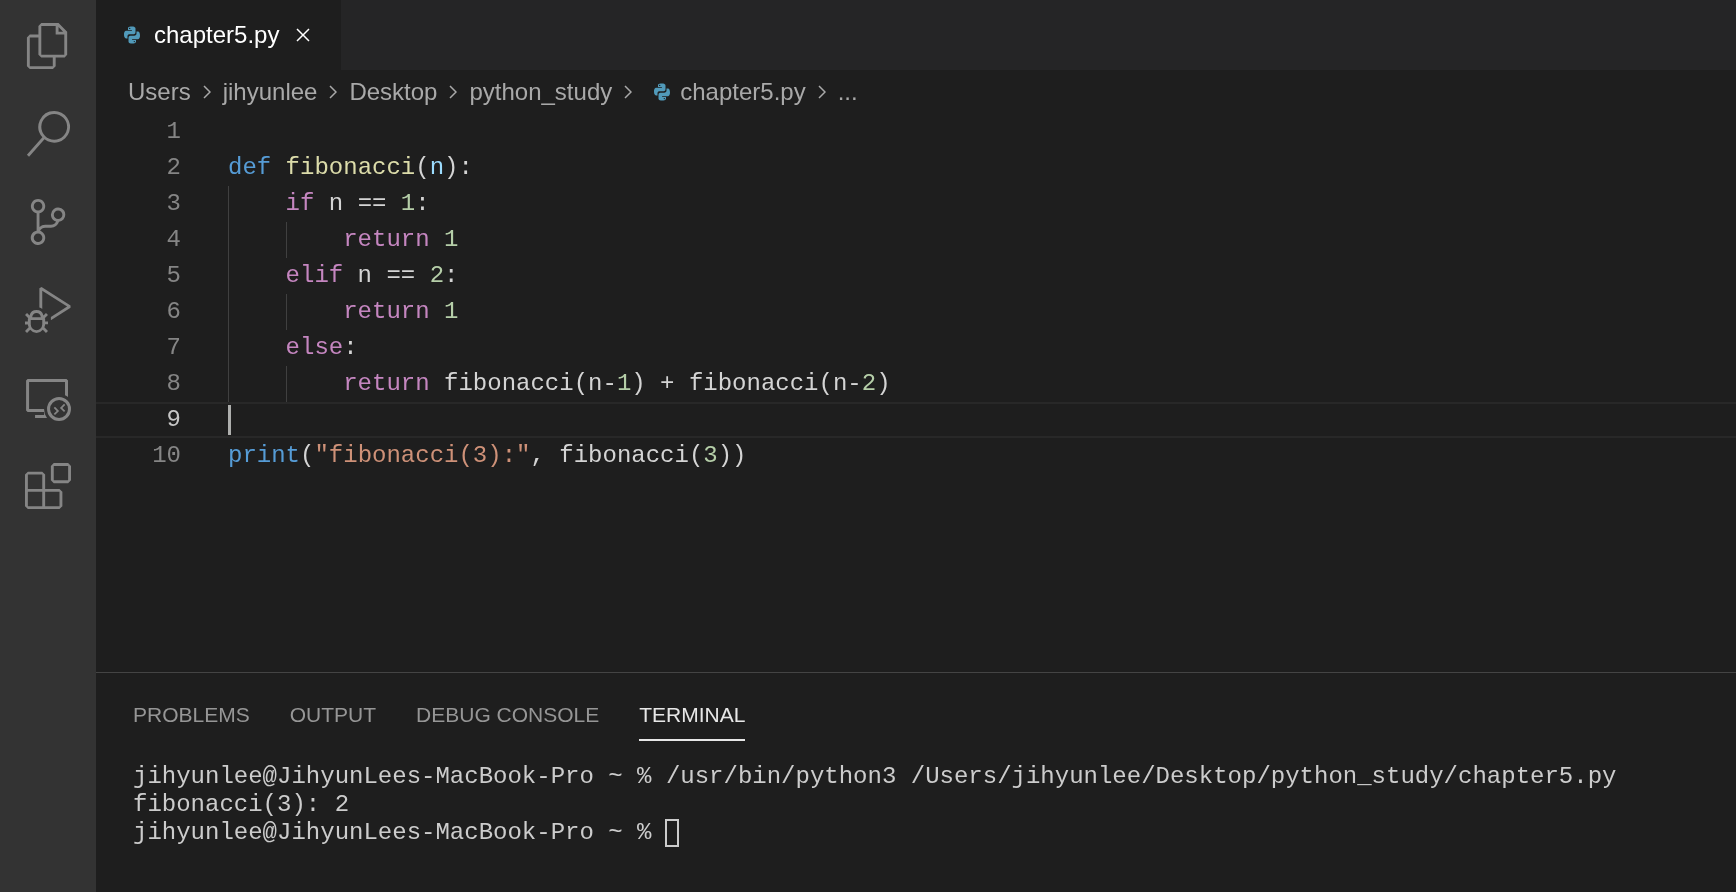  Describe the element at coordinates (241, 804) in the screenshot. I see `terminal-line: fibonacci(3): 2` at that location.